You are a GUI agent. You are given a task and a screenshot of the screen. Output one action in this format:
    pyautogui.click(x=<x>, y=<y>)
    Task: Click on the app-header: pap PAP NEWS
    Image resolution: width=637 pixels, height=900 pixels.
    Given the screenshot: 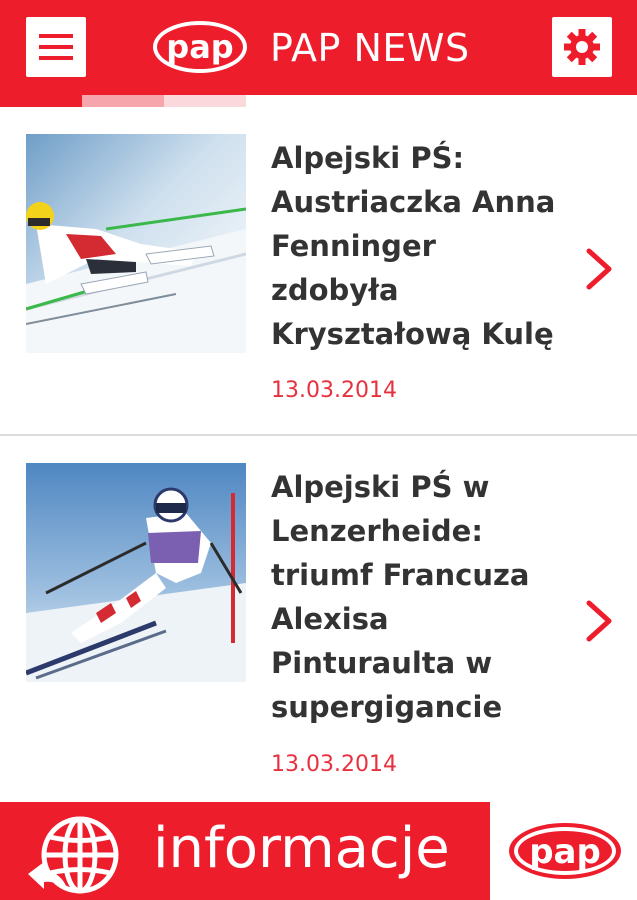 What is the action you would take?
    pyautogui.click(x=318, y=47)
    